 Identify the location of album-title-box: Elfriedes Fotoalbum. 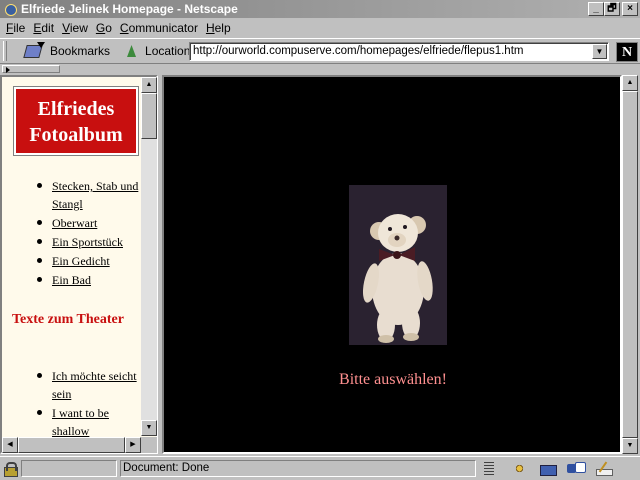
(76, 121).